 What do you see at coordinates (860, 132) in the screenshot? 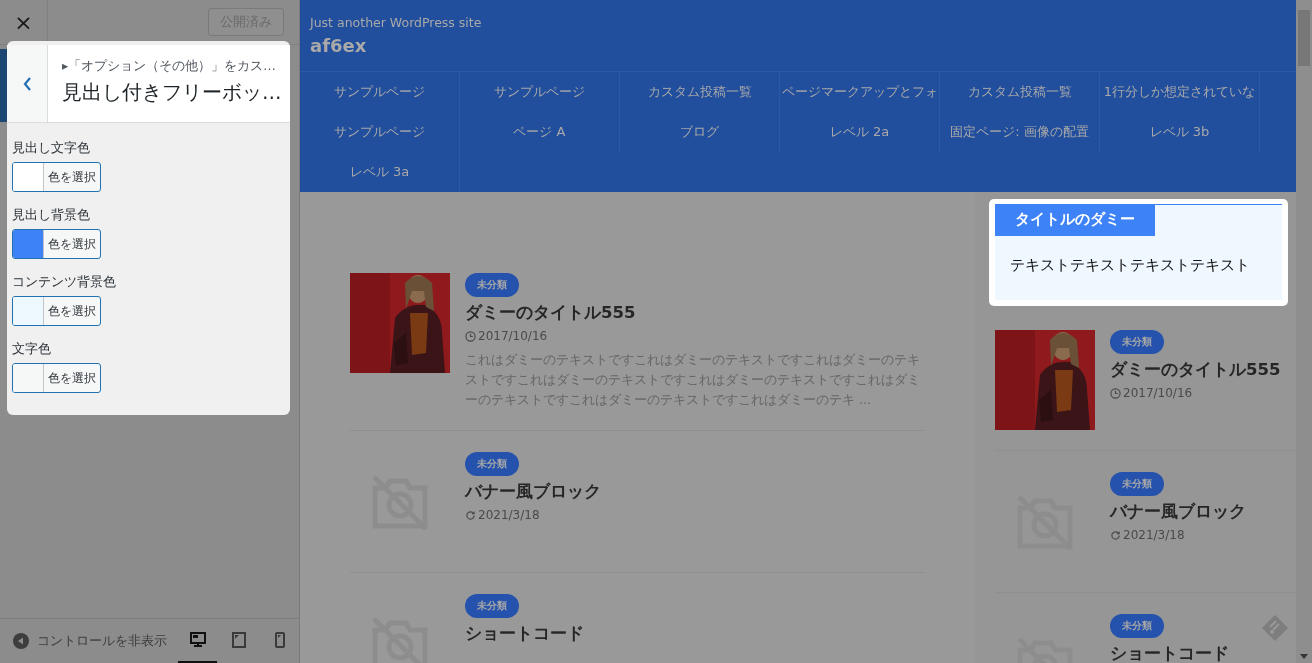
I see `nav-link: レベル 2a` at bounding box center [860, 132].